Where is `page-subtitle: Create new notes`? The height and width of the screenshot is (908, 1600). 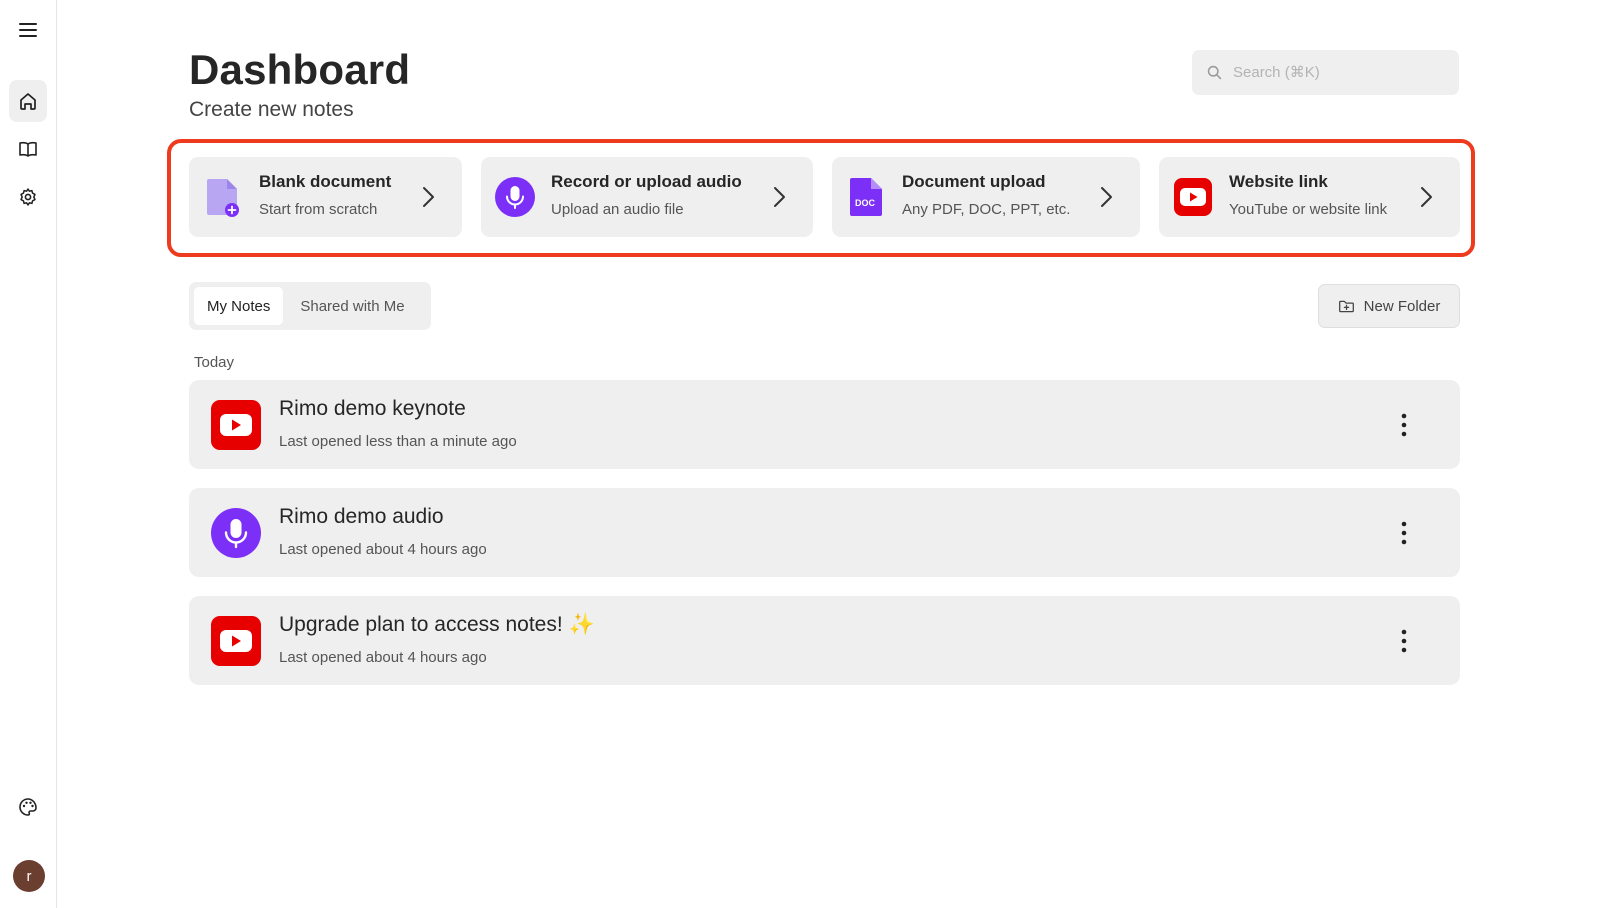
page-subtitle: Create new notes is located at coordinates (271, 109).